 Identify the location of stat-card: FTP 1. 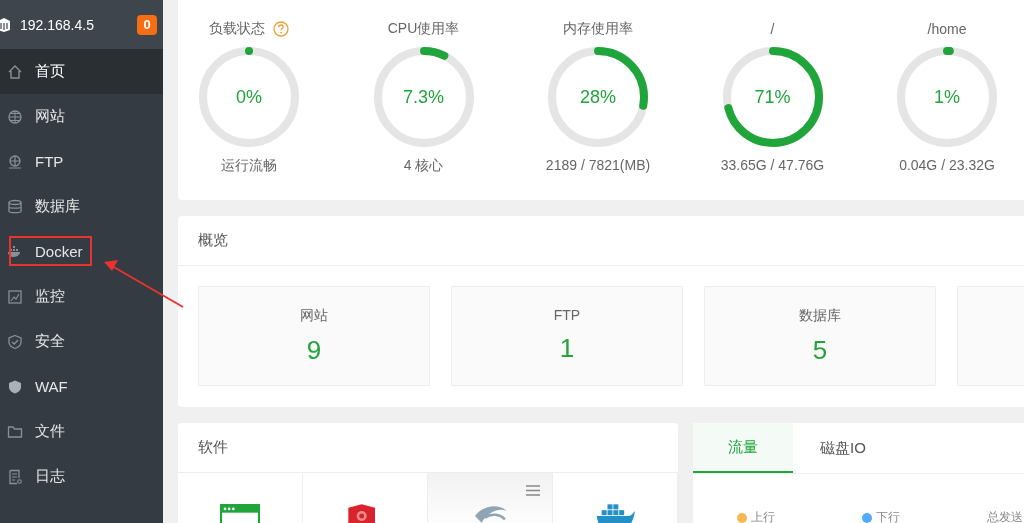
(567, 336).